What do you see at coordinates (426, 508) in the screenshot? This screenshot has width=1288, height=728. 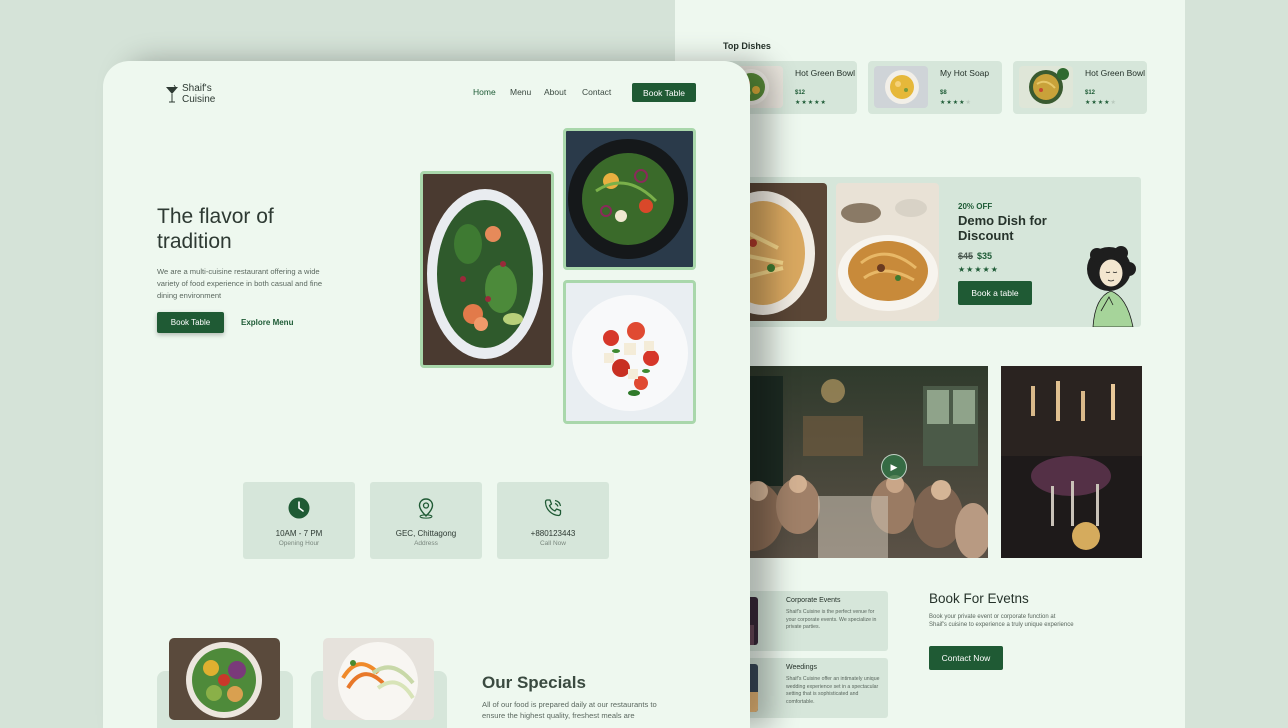 I see `location-pin-icon` at bounding box center [426, 508].